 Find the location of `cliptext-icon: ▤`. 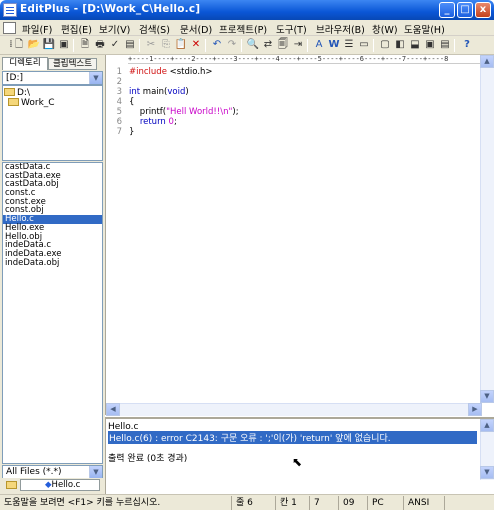

cliptext-icon: ▤ is located at coordinates (445, 45).